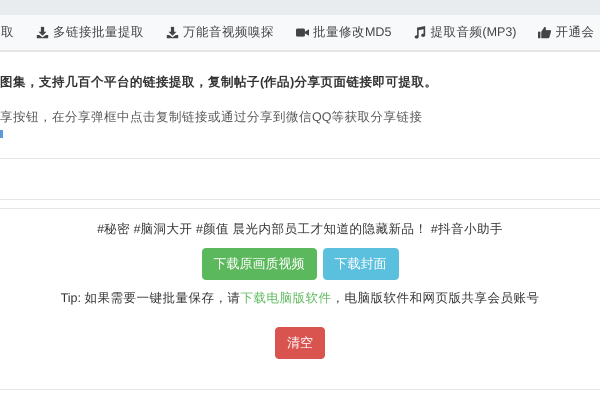 The width and height of the screenshot is (600, 400). Describe the element at coordinates (352, 32) in the screenshot. I see `nav-label: 批量修改MD5` at that location.